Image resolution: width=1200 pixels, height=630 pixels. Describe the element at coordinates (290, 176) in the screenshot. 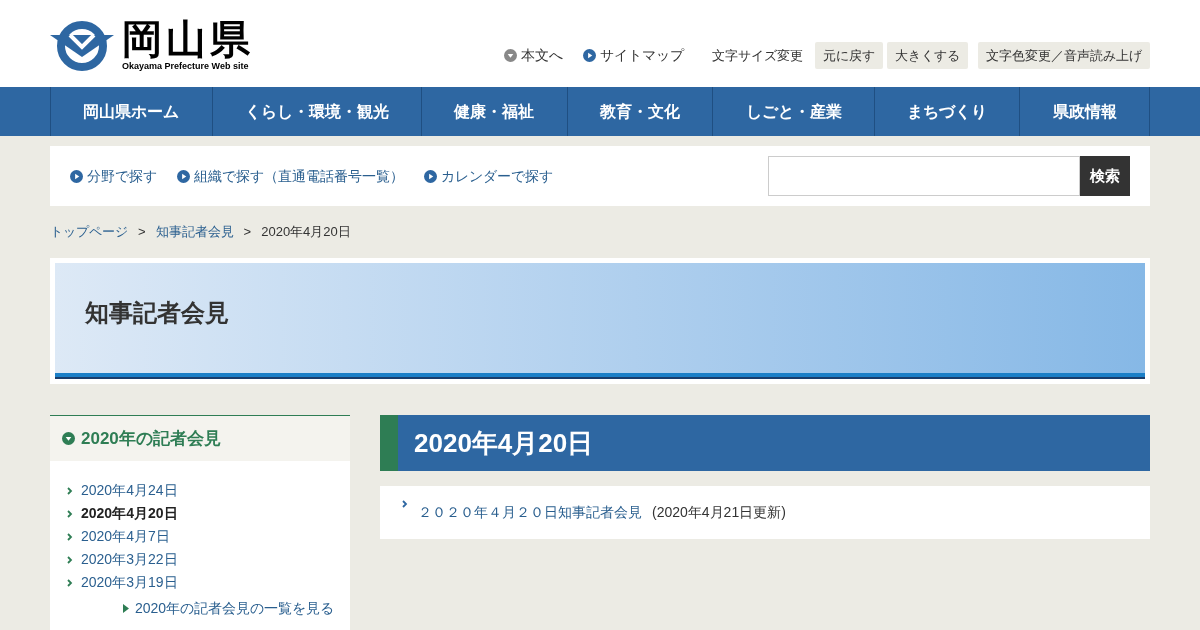

I see `search-link: 組織で探す（直通電話番号一覧）` at that location.